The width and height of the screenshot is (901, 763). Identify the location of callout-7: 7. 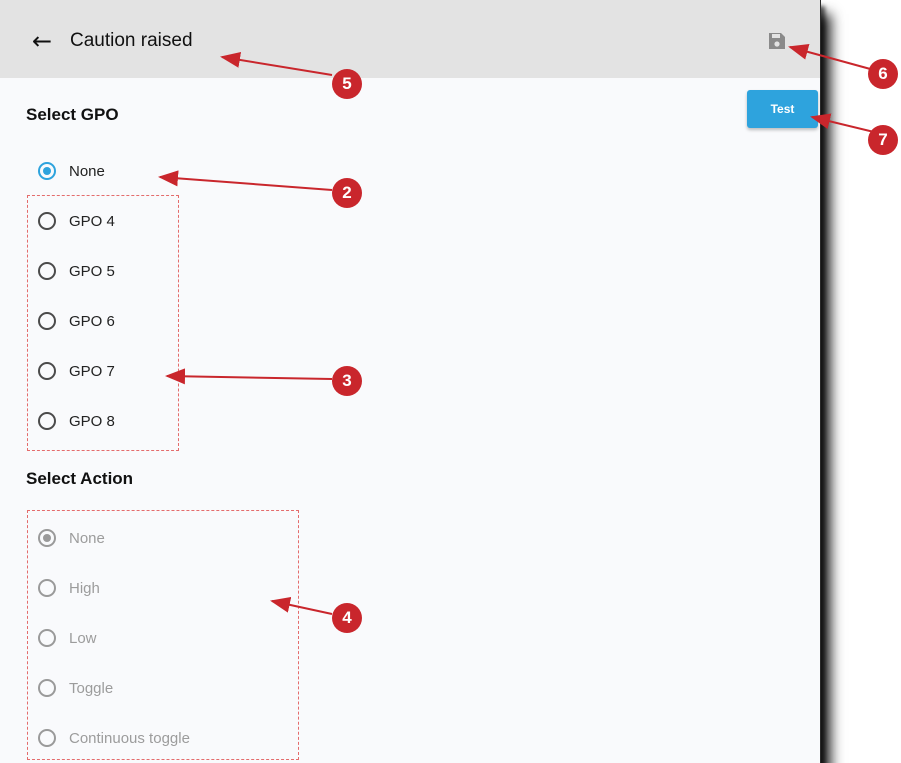
(883, 140).